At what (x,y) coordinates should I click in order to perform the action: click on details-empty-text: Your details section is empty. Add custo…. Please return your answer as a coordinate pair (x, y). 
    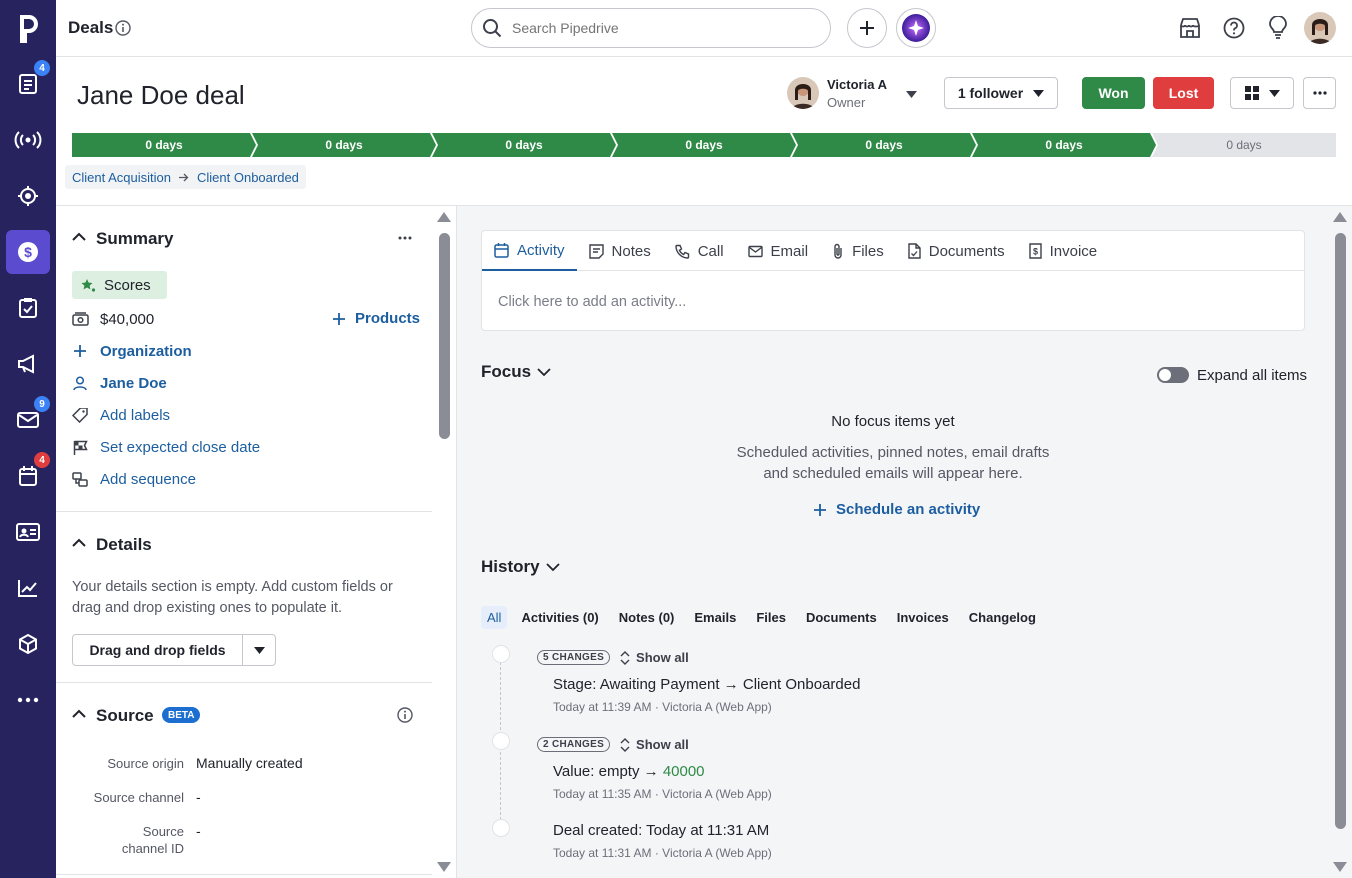
    Looking at the image, I should click on (232, 597).